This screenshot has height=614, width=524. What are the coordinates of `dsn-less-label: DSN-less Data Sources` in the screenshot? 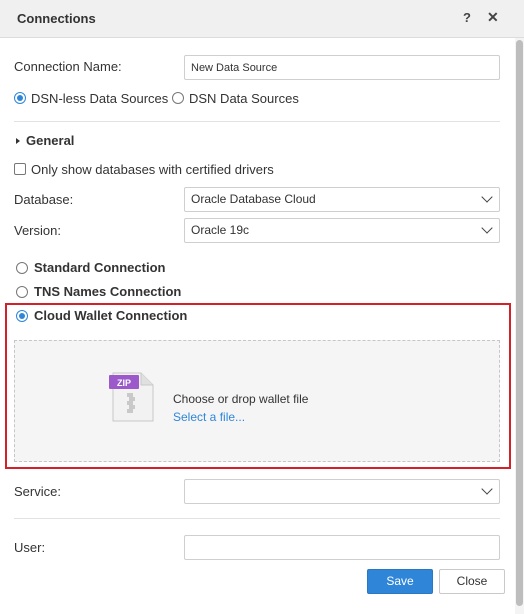 It's located at (100, 98).